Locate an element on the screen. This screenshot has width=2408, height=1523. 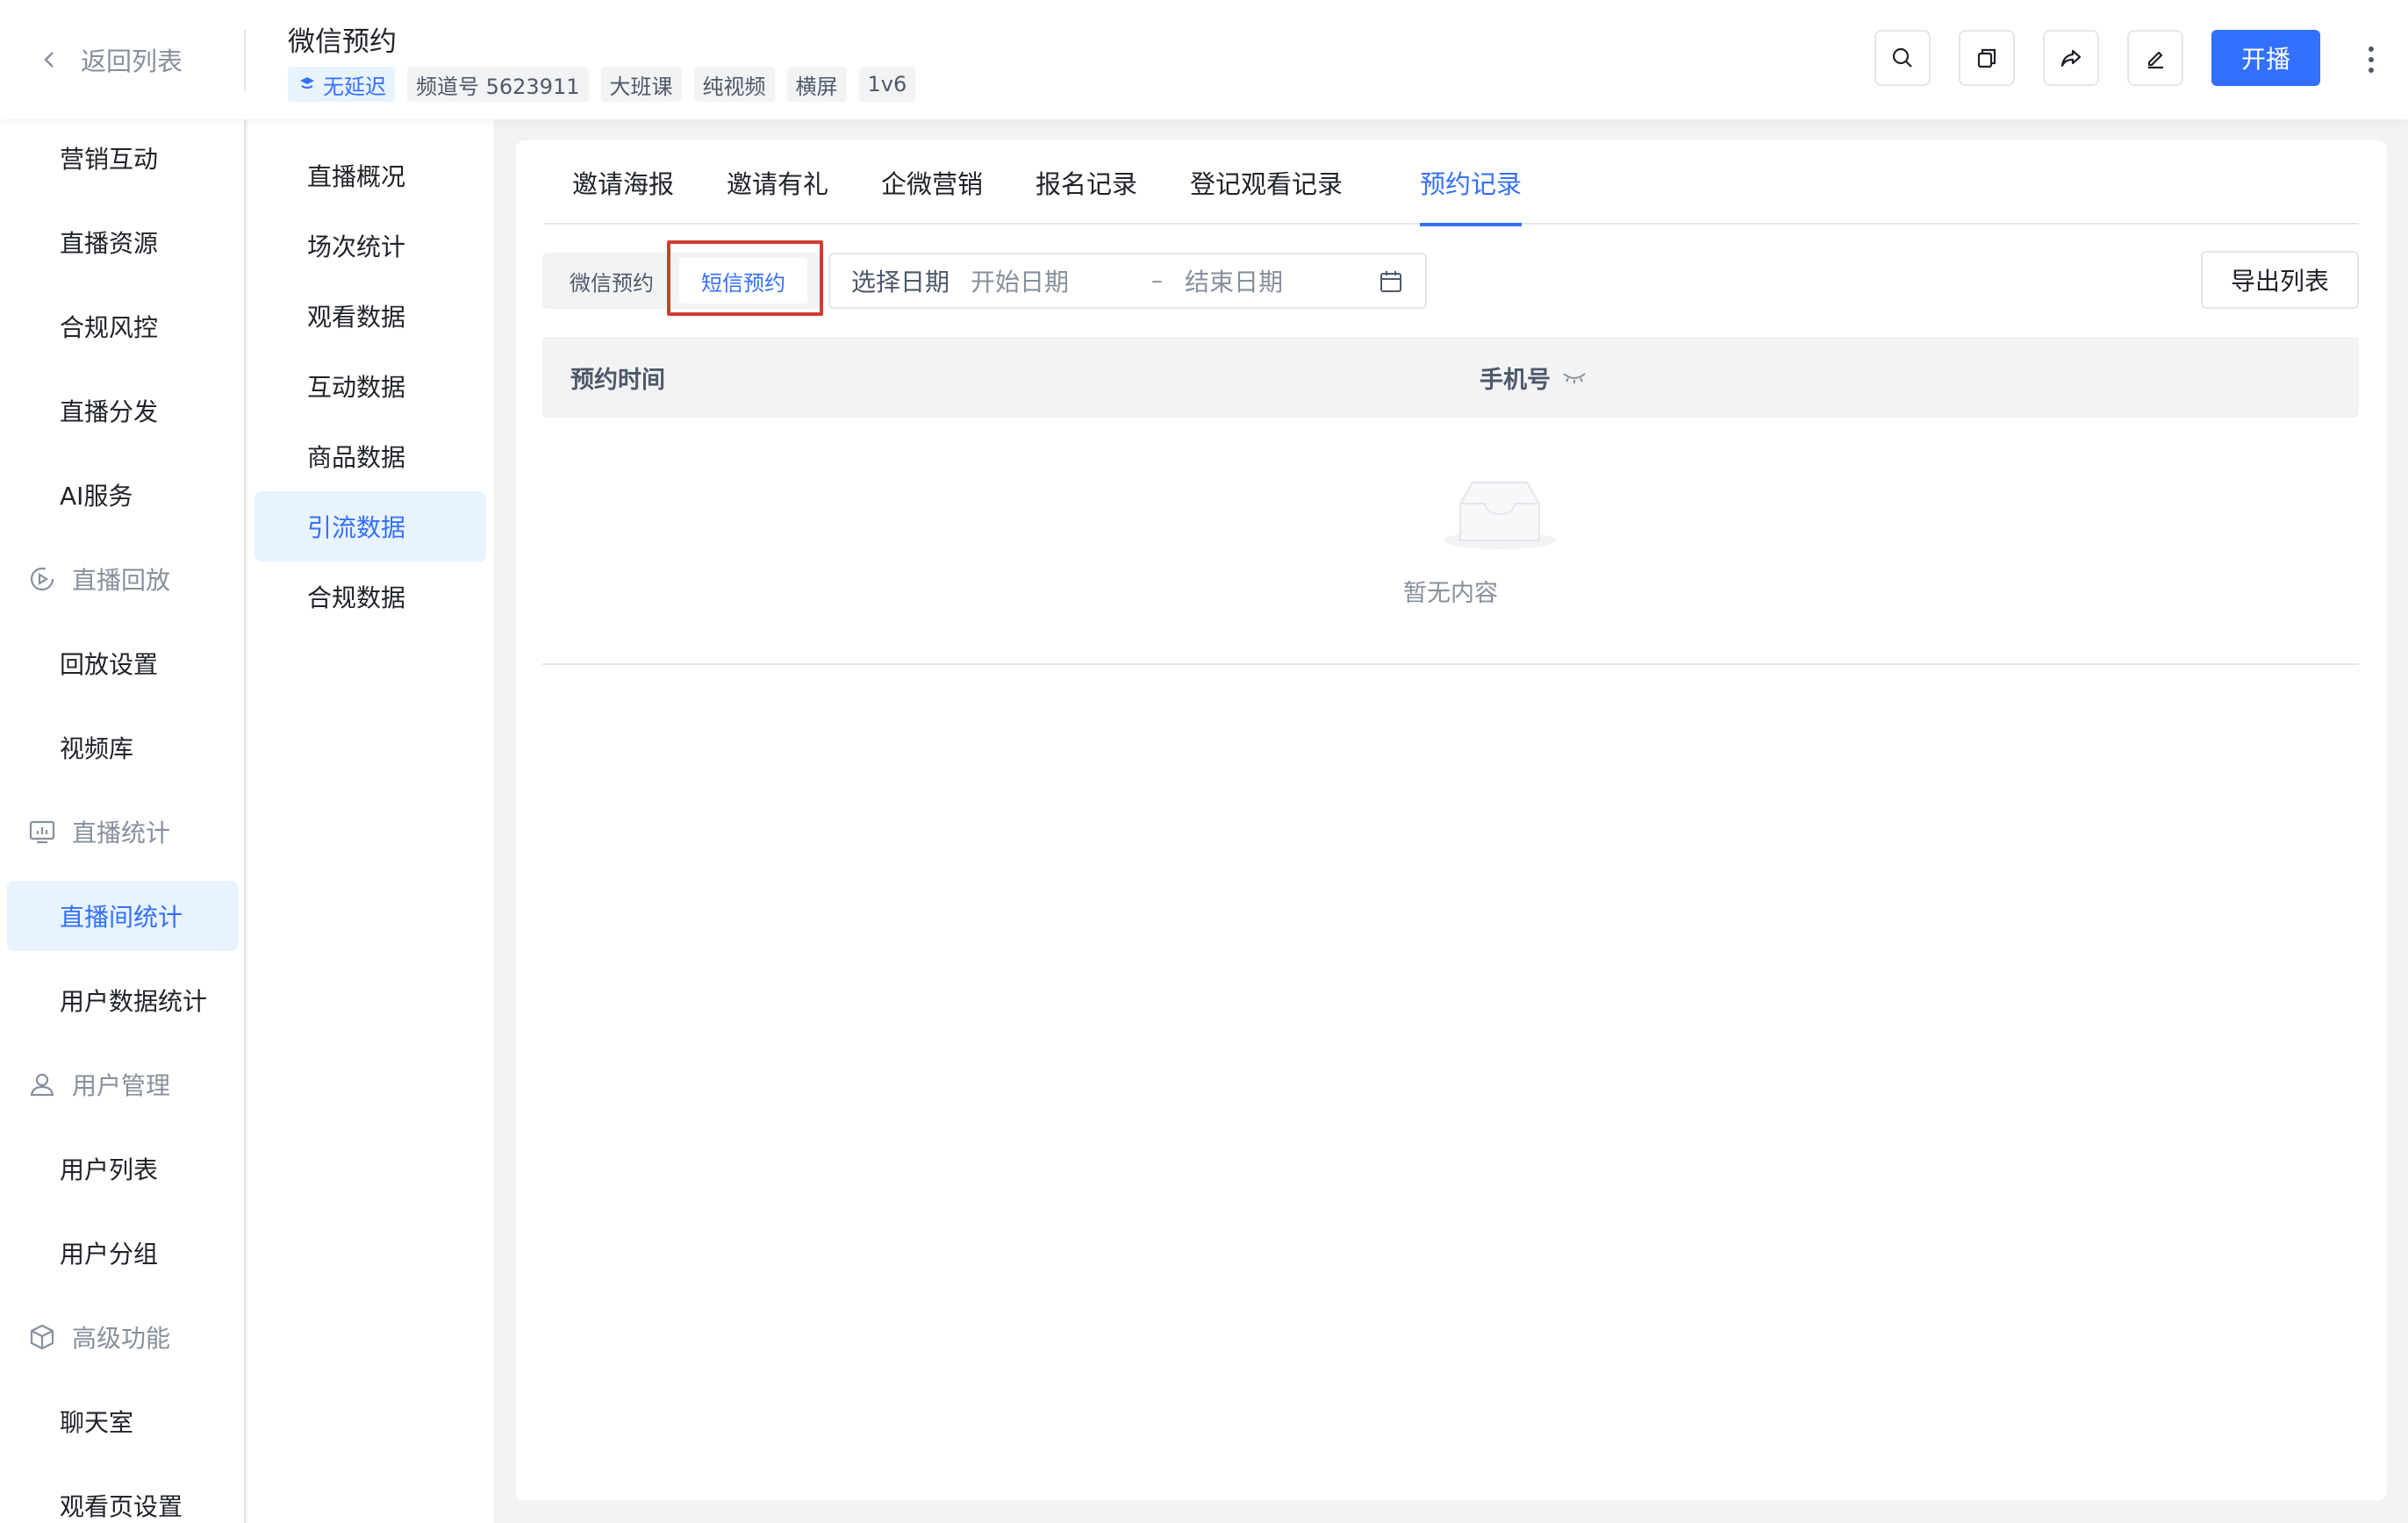
tag-label: 无延迟 is located at coordinates (354, 87).